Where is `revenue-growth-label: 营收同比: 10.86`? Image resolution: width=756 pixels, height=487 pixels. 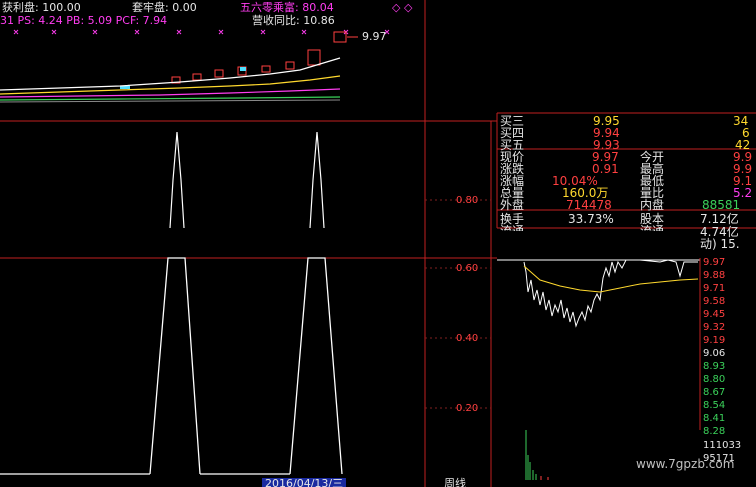
revenue-growth-label: 营收同比: 10.86 is located at coordinates (293, 20).